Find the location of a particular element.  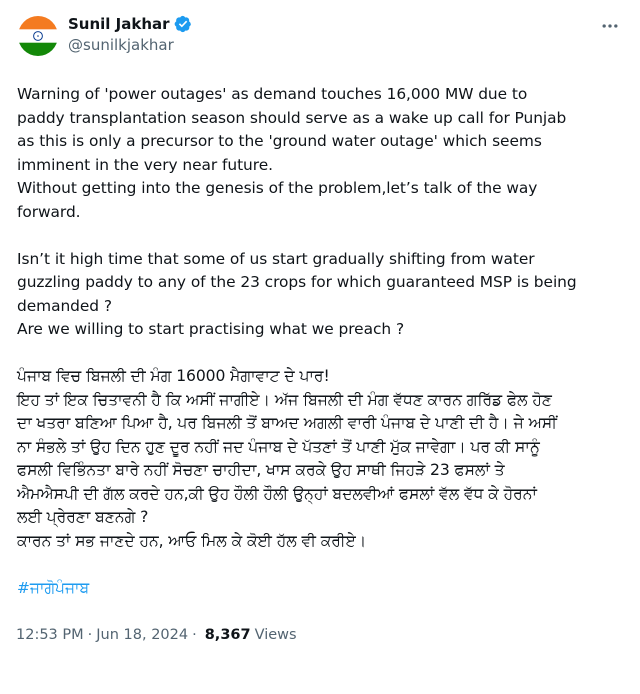

avatar is located at coordinates (38, 36).